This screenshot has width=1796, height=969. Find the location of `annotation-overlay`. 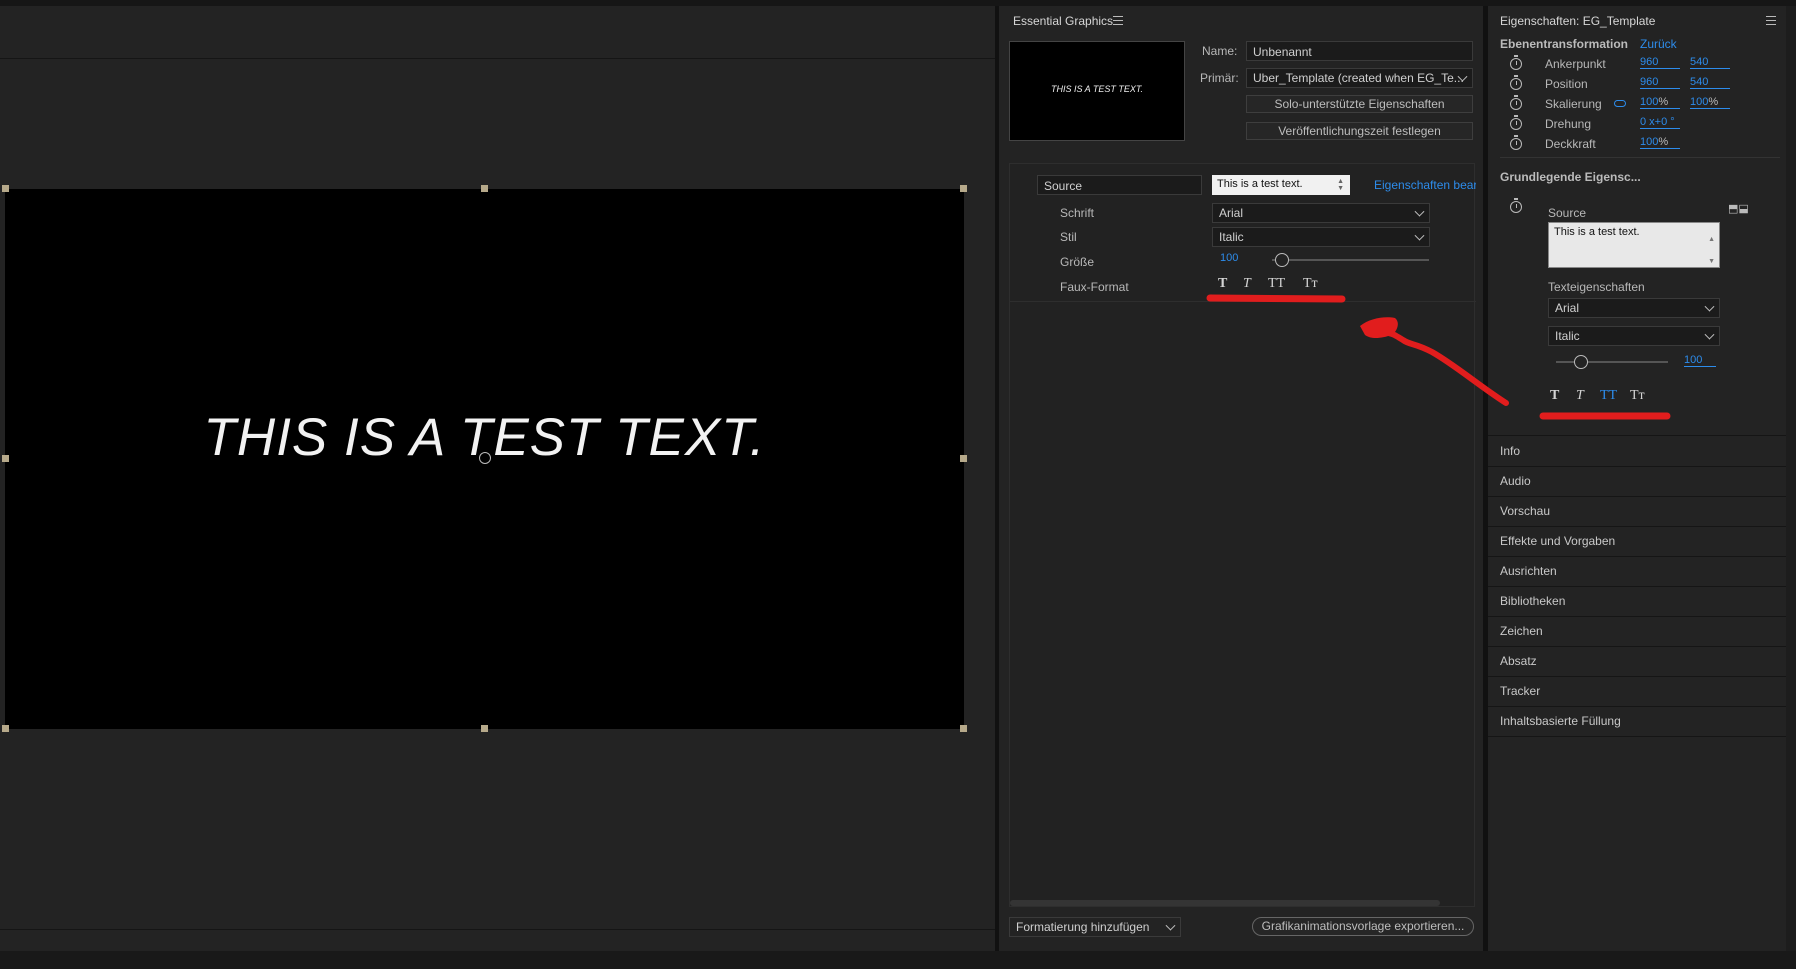

annotation-overlay is located at coordinates (1438, 357).